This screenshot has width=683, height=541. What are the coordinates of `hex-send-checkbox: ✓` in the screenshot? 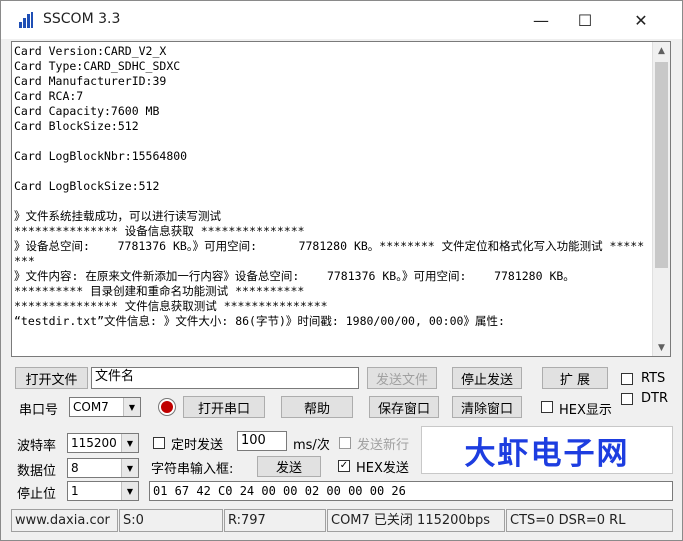 It's located at (344, 466).